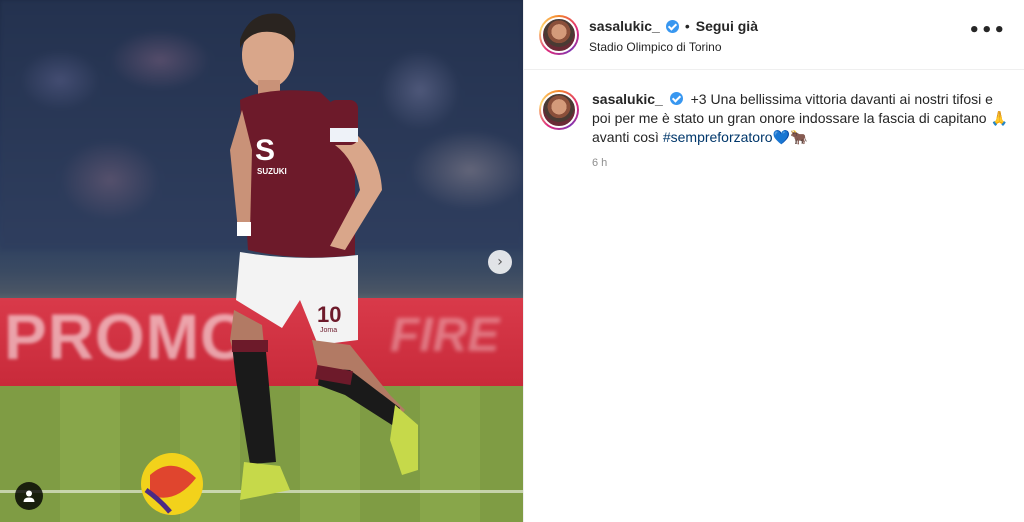 The height and width of the screenshot is (522, 1024). Describe the element at coordinates (624, 26) in the screenshot. I see `username-link: sasalukic_` at that location.